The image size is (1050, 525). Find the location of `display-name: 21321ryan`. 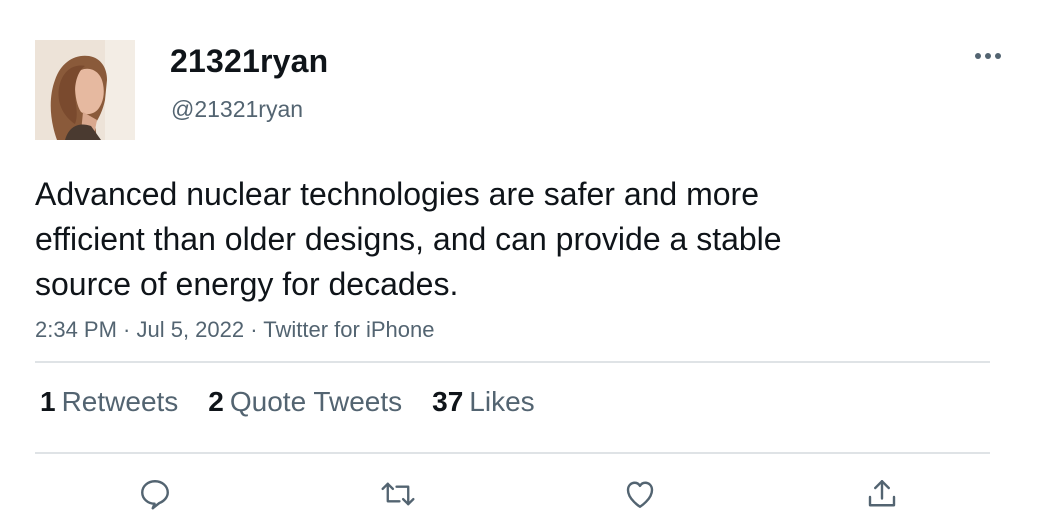

display-name: 21321ryan is located at coordinates (249, 61).